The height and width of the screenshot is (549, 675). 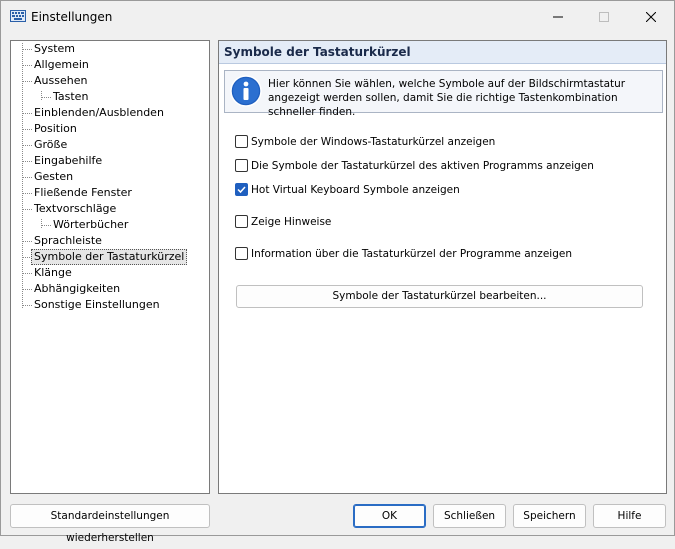 I want to click on maximize-icon, so click(x=604, y=16).